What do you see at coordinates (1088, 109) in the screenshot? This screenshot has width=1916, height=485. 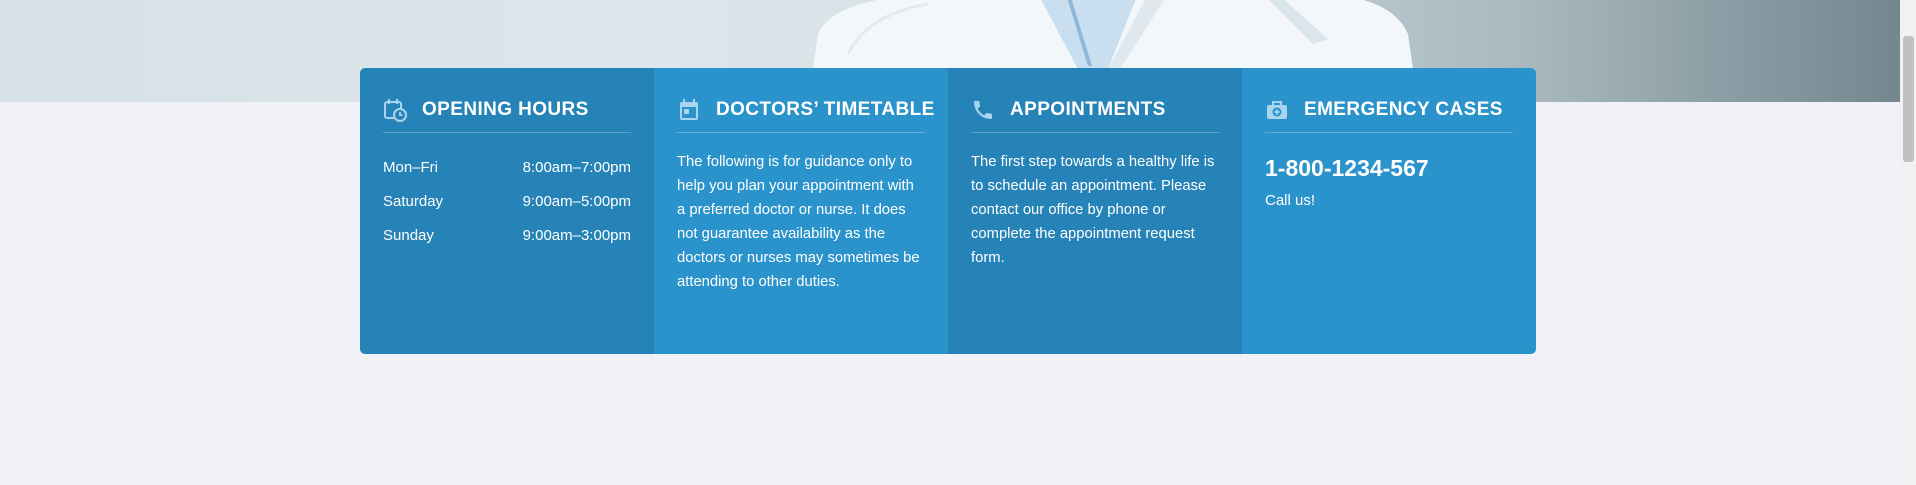 I see `appointments-title: Appointments` at bounding box center [1088, 109].